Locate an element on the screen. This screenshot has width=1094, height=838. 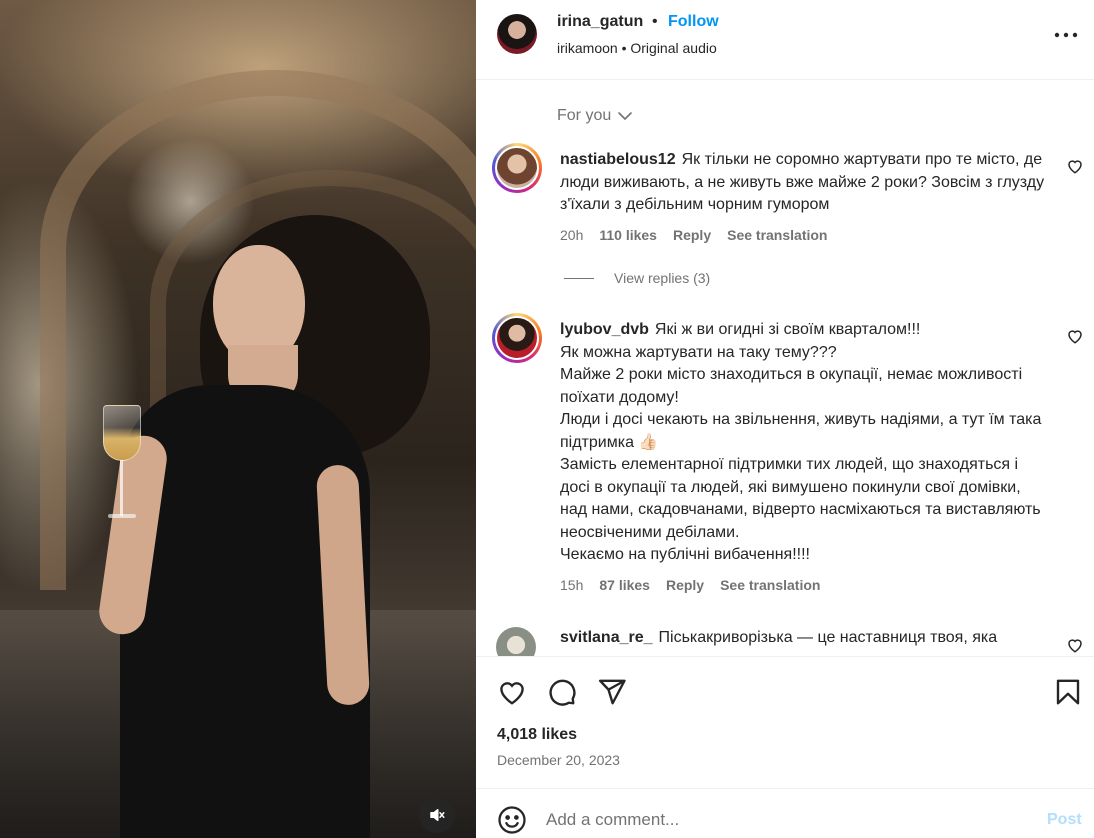
comment-username: svitlana_re_ is located at coordinates (606, 637).